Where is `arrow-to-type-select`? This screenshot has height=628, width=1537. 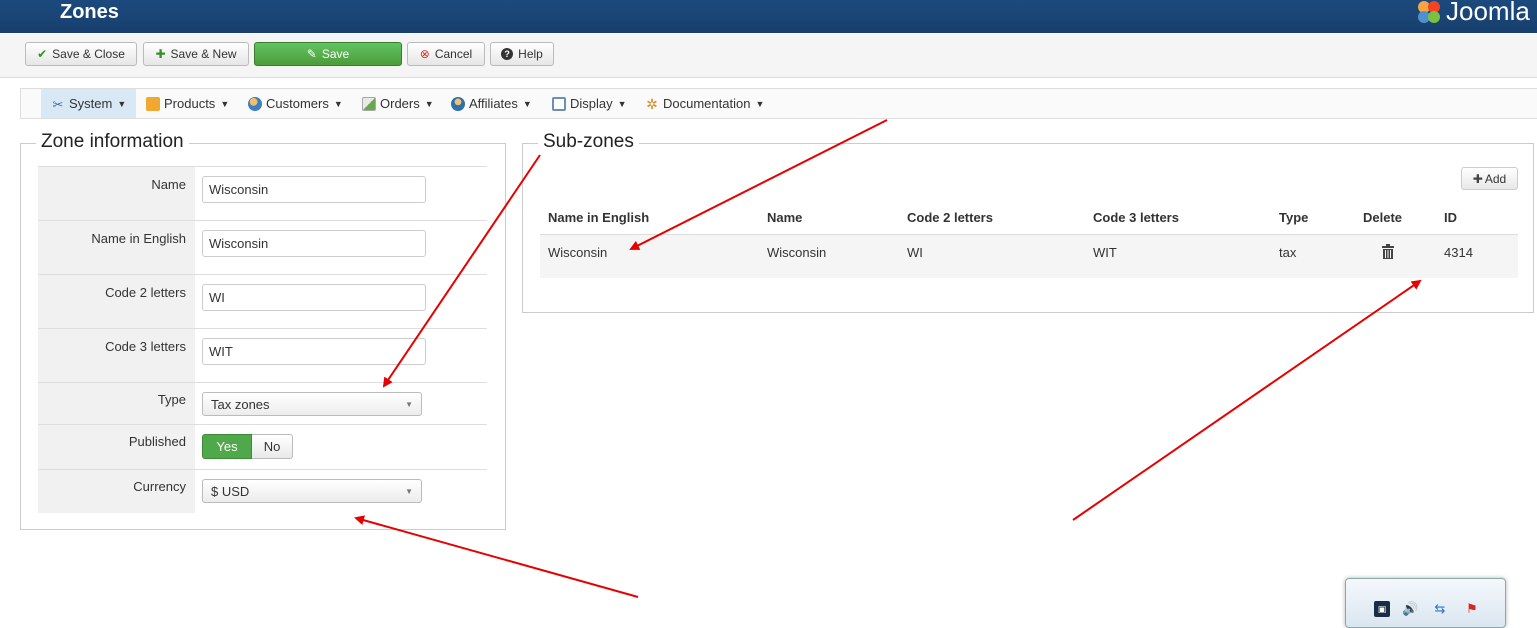 arrow-to-type-select is located at coordinates (461, 271).